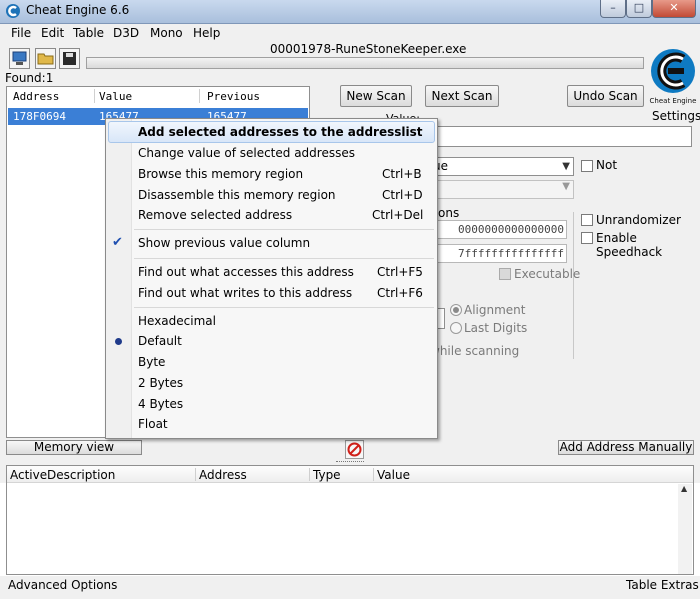 Image resolution: width=700 pixels, height=599 pixels. I want to click on menu-item-change-value: Change value of selected addresses, so click(246, 153).